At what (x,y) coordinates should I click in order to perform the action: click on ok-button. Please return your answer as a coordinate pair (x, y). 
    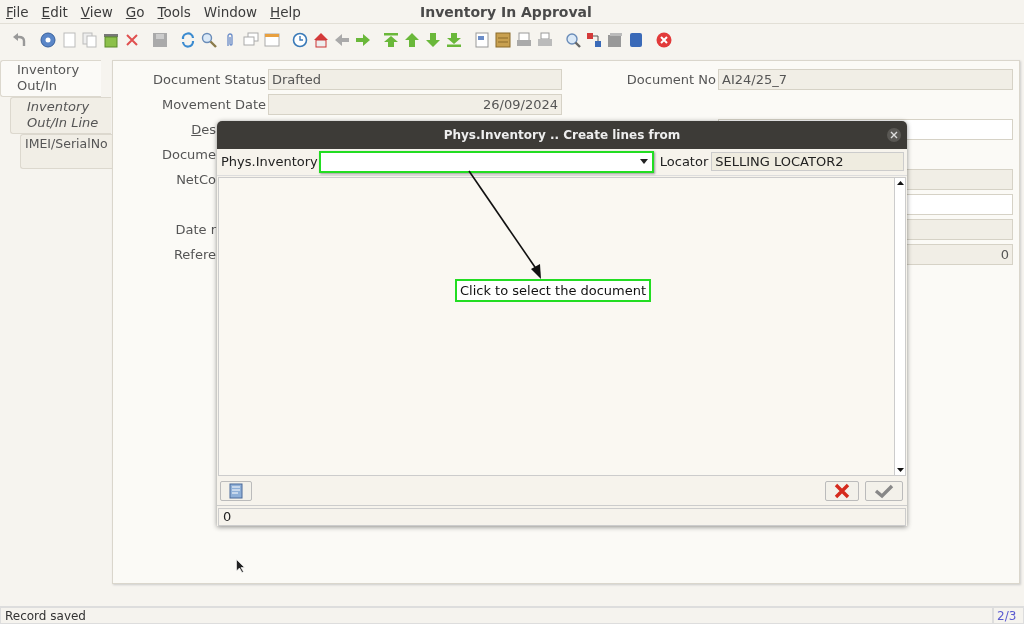
    Looking at the image, I should click on (884, 490).